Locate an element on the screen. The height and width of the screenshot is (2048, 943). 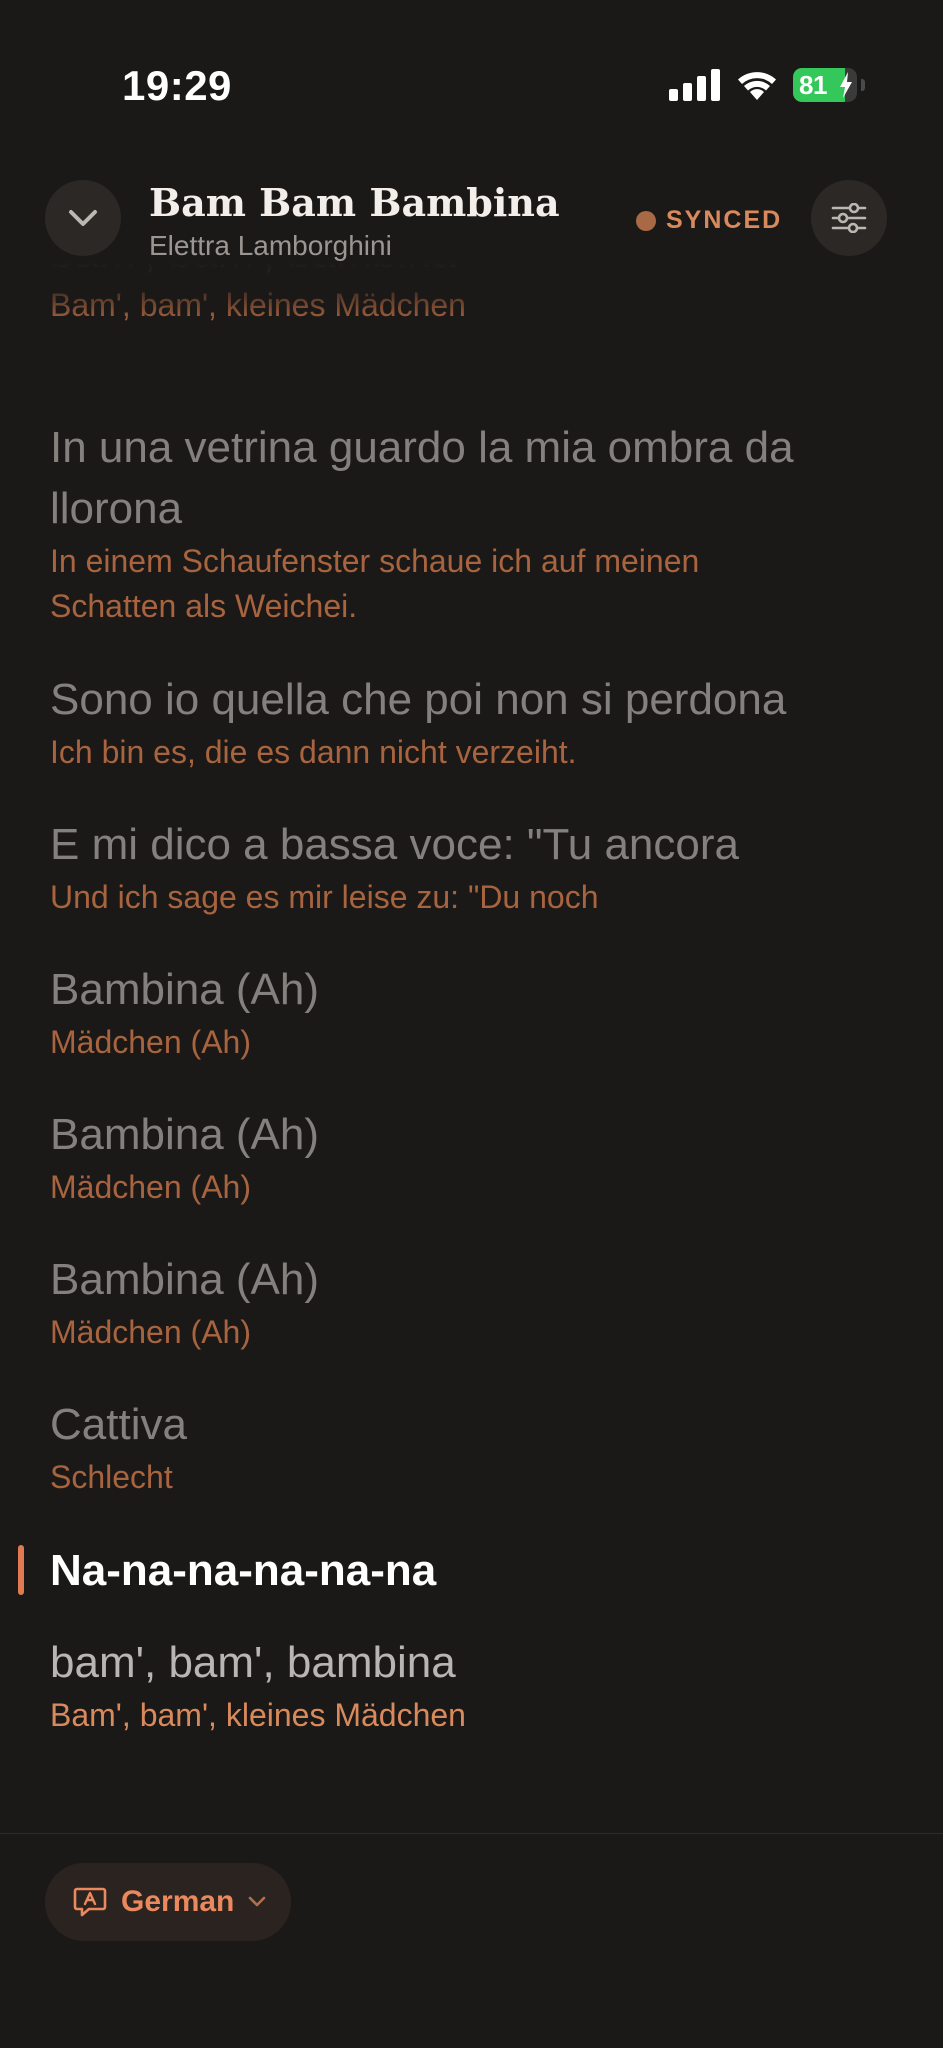
lyric-translation: Schlecht is located at coordinates (111, 1477).